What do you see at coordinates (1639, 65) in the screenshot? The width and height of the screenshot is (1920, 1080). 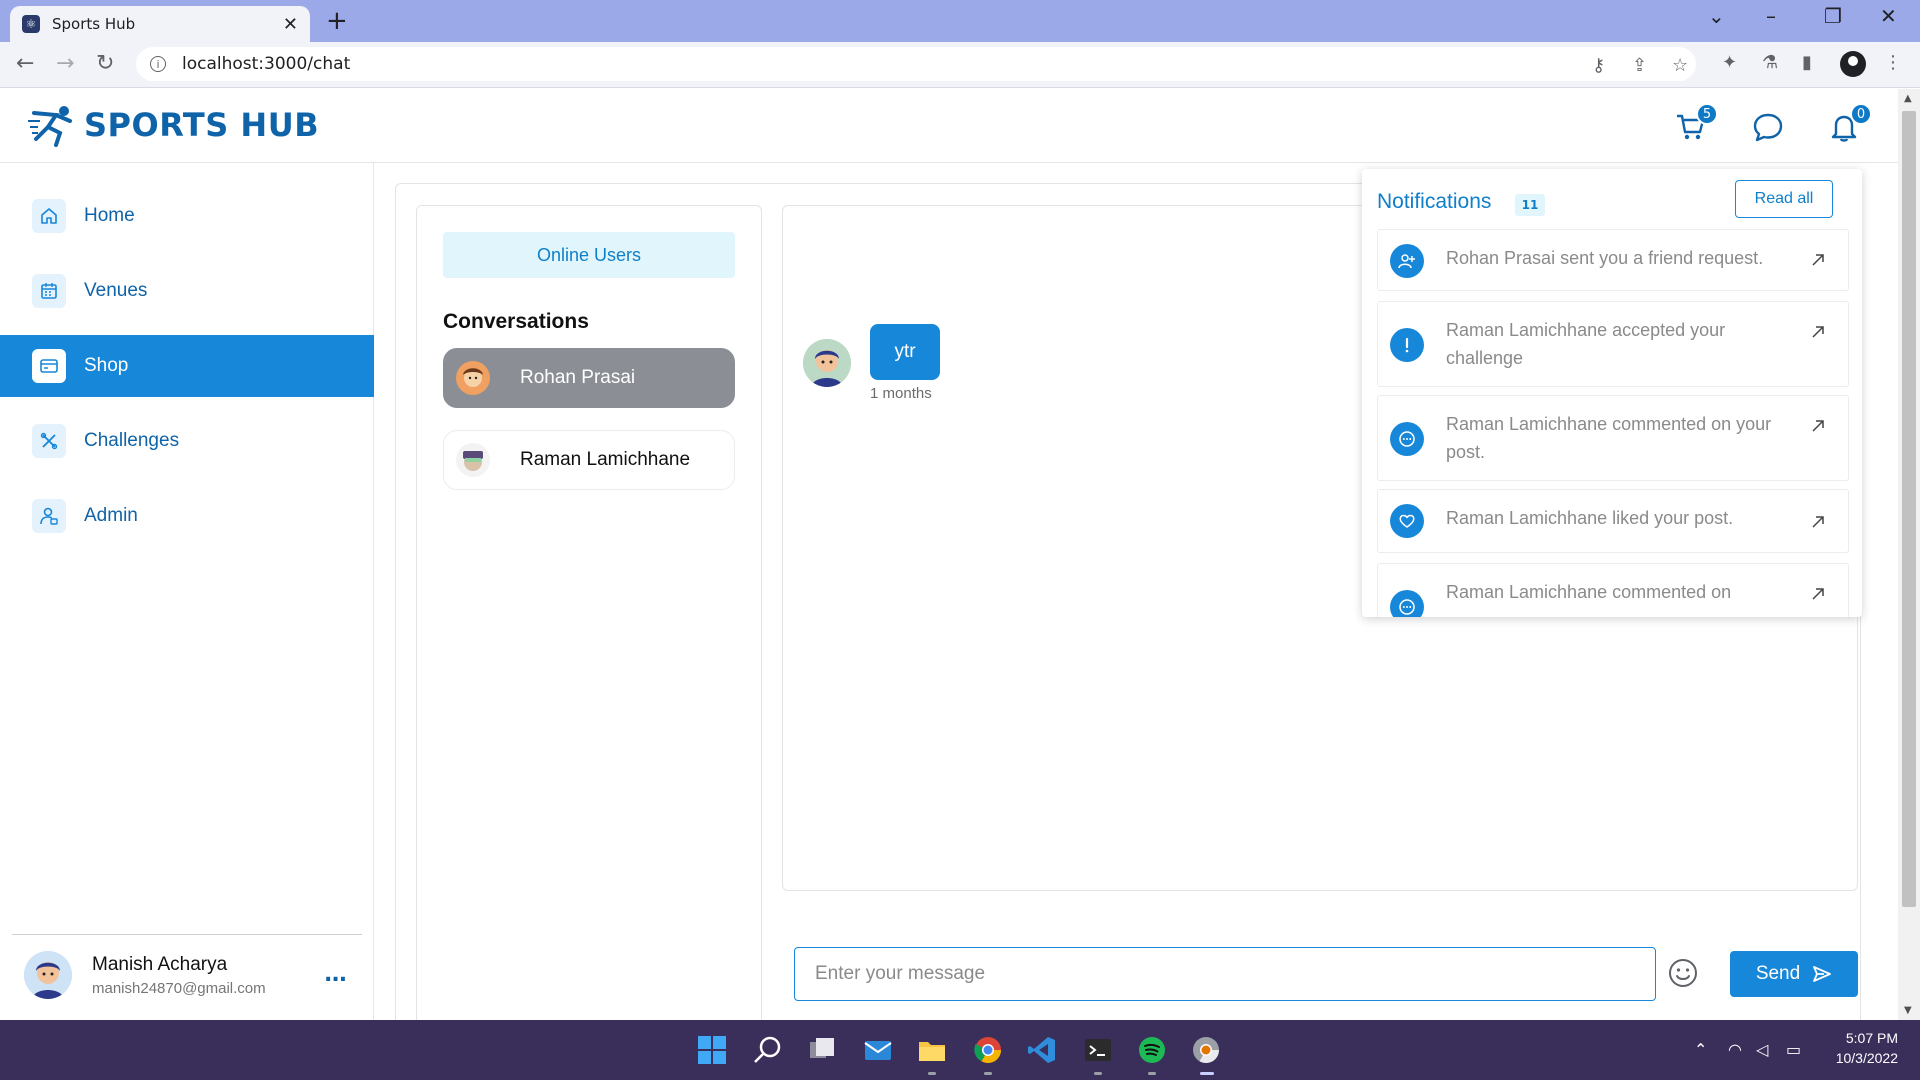 I see `share-icon: ⇪` at bounding box center [1639, 65].